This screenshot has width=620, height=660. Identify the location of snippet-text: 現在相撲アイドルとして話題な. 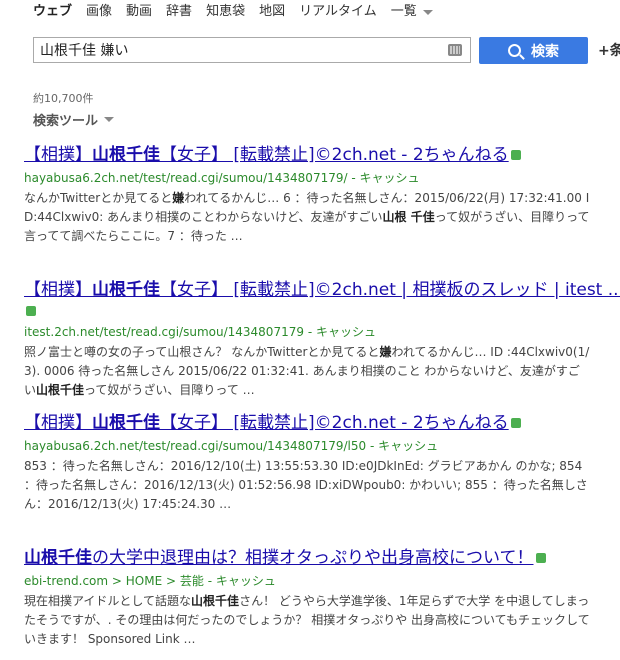
(108, 601).